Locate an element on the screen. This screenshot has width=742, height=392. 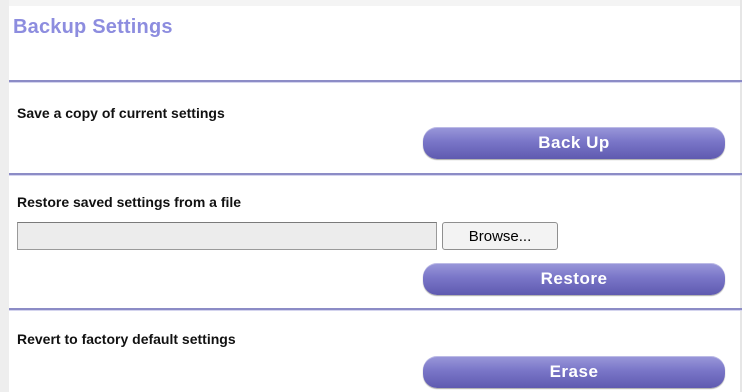
restore-section-label: Restore saved settings from a file is located at coordinates (129, 202).